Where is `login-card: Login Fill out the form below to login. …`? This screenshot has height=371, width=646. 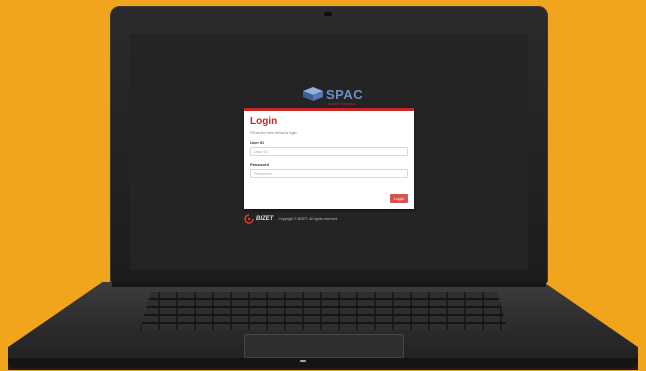
login-card: Login Fill out the form below to login. … is located at coordinates (329, 158).